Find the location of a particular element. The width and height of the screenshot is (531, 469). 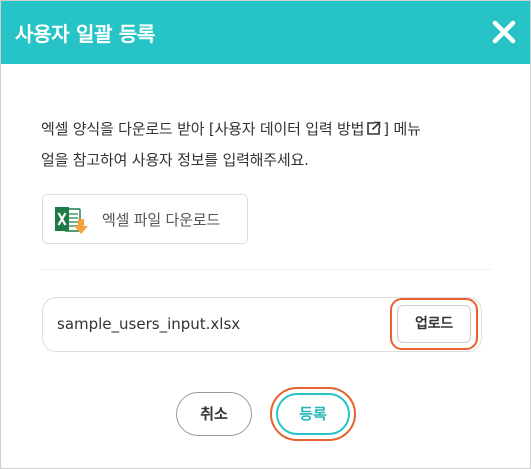

upload-button-label: 업로드 is located at coordinates (434, 324).